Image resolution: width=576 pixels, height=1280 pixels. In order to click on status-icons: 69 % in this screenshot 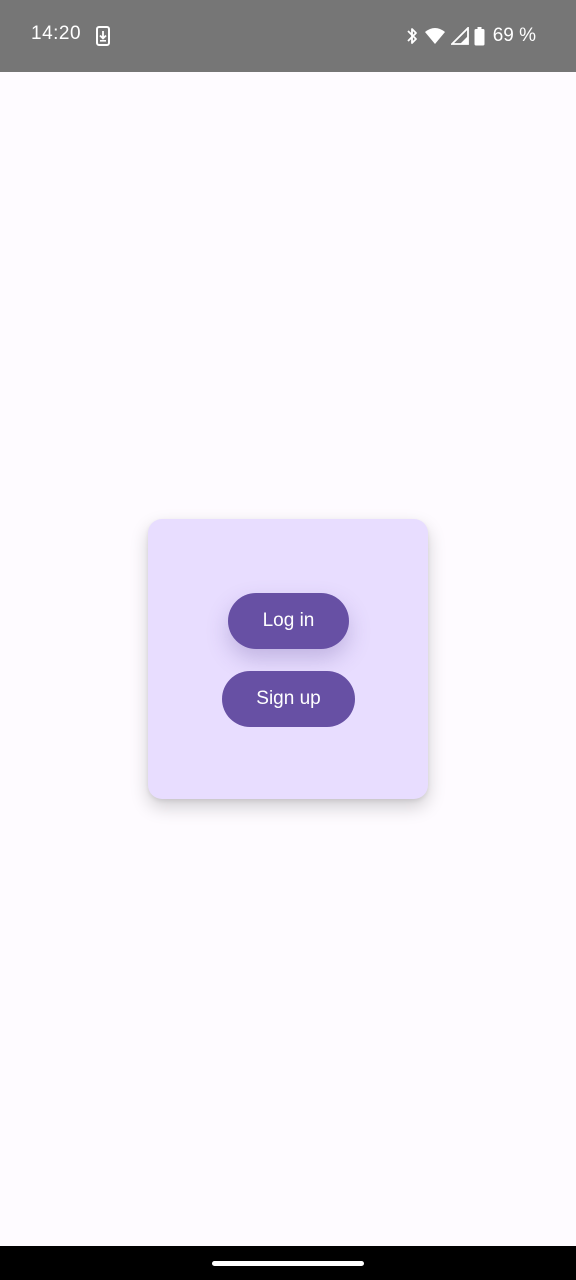, I will do `click(470, 36)`.